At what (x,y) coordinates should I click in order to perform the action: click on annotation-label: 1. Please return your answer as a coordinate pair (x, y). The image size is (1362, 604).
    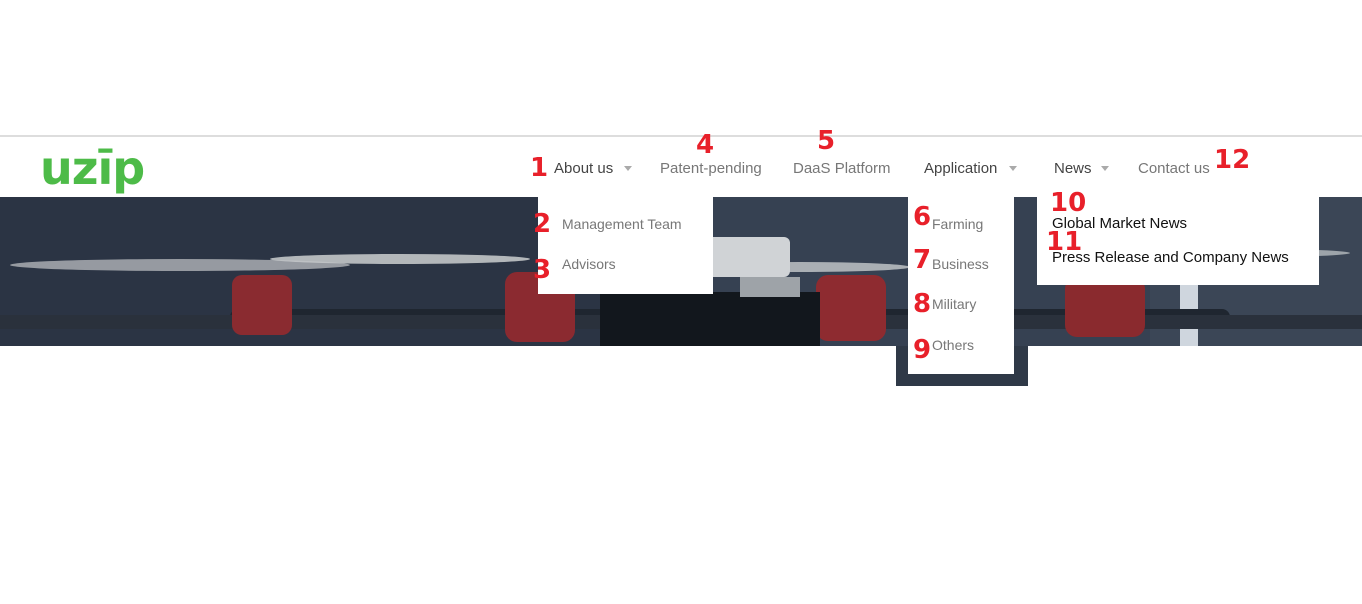
    Looking at the image, I should click on (539, 168).